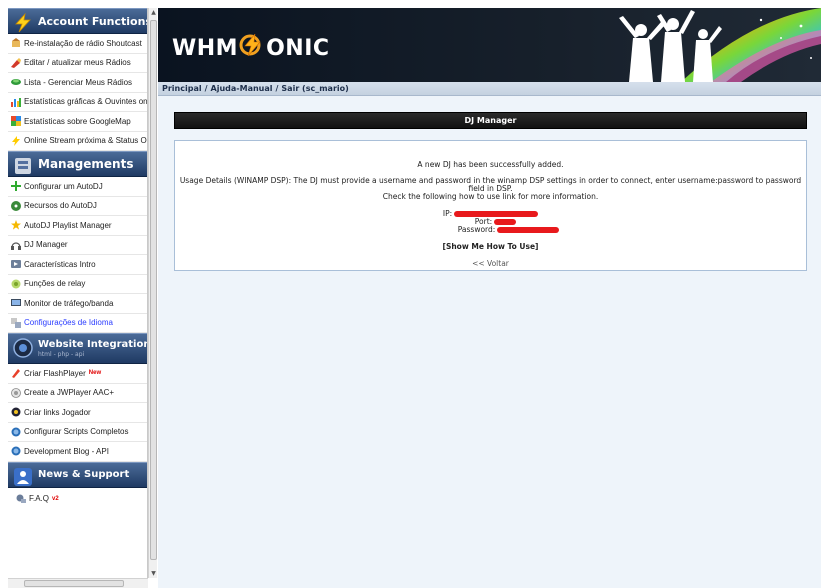 Image resolution: width=821 pixels, height=588 pixels. What do you see at coordinates (55, 498) in the screenshot?
I see `version-badge: v2` at bounding box center [55, 498].